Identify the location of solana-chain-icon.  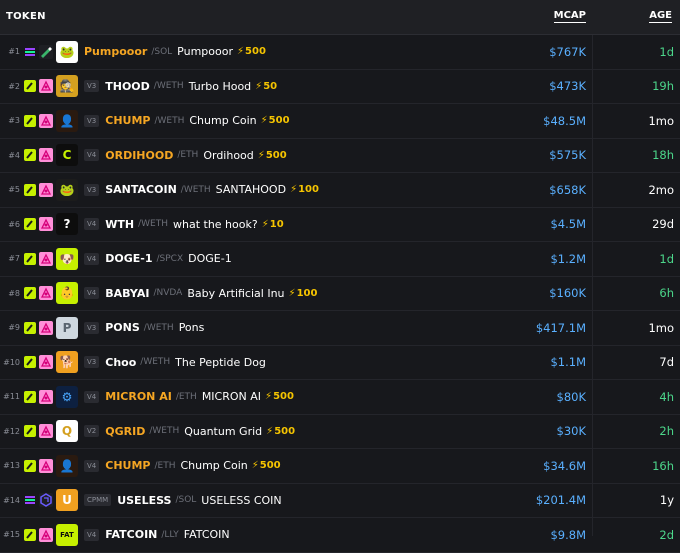
(30, 500).